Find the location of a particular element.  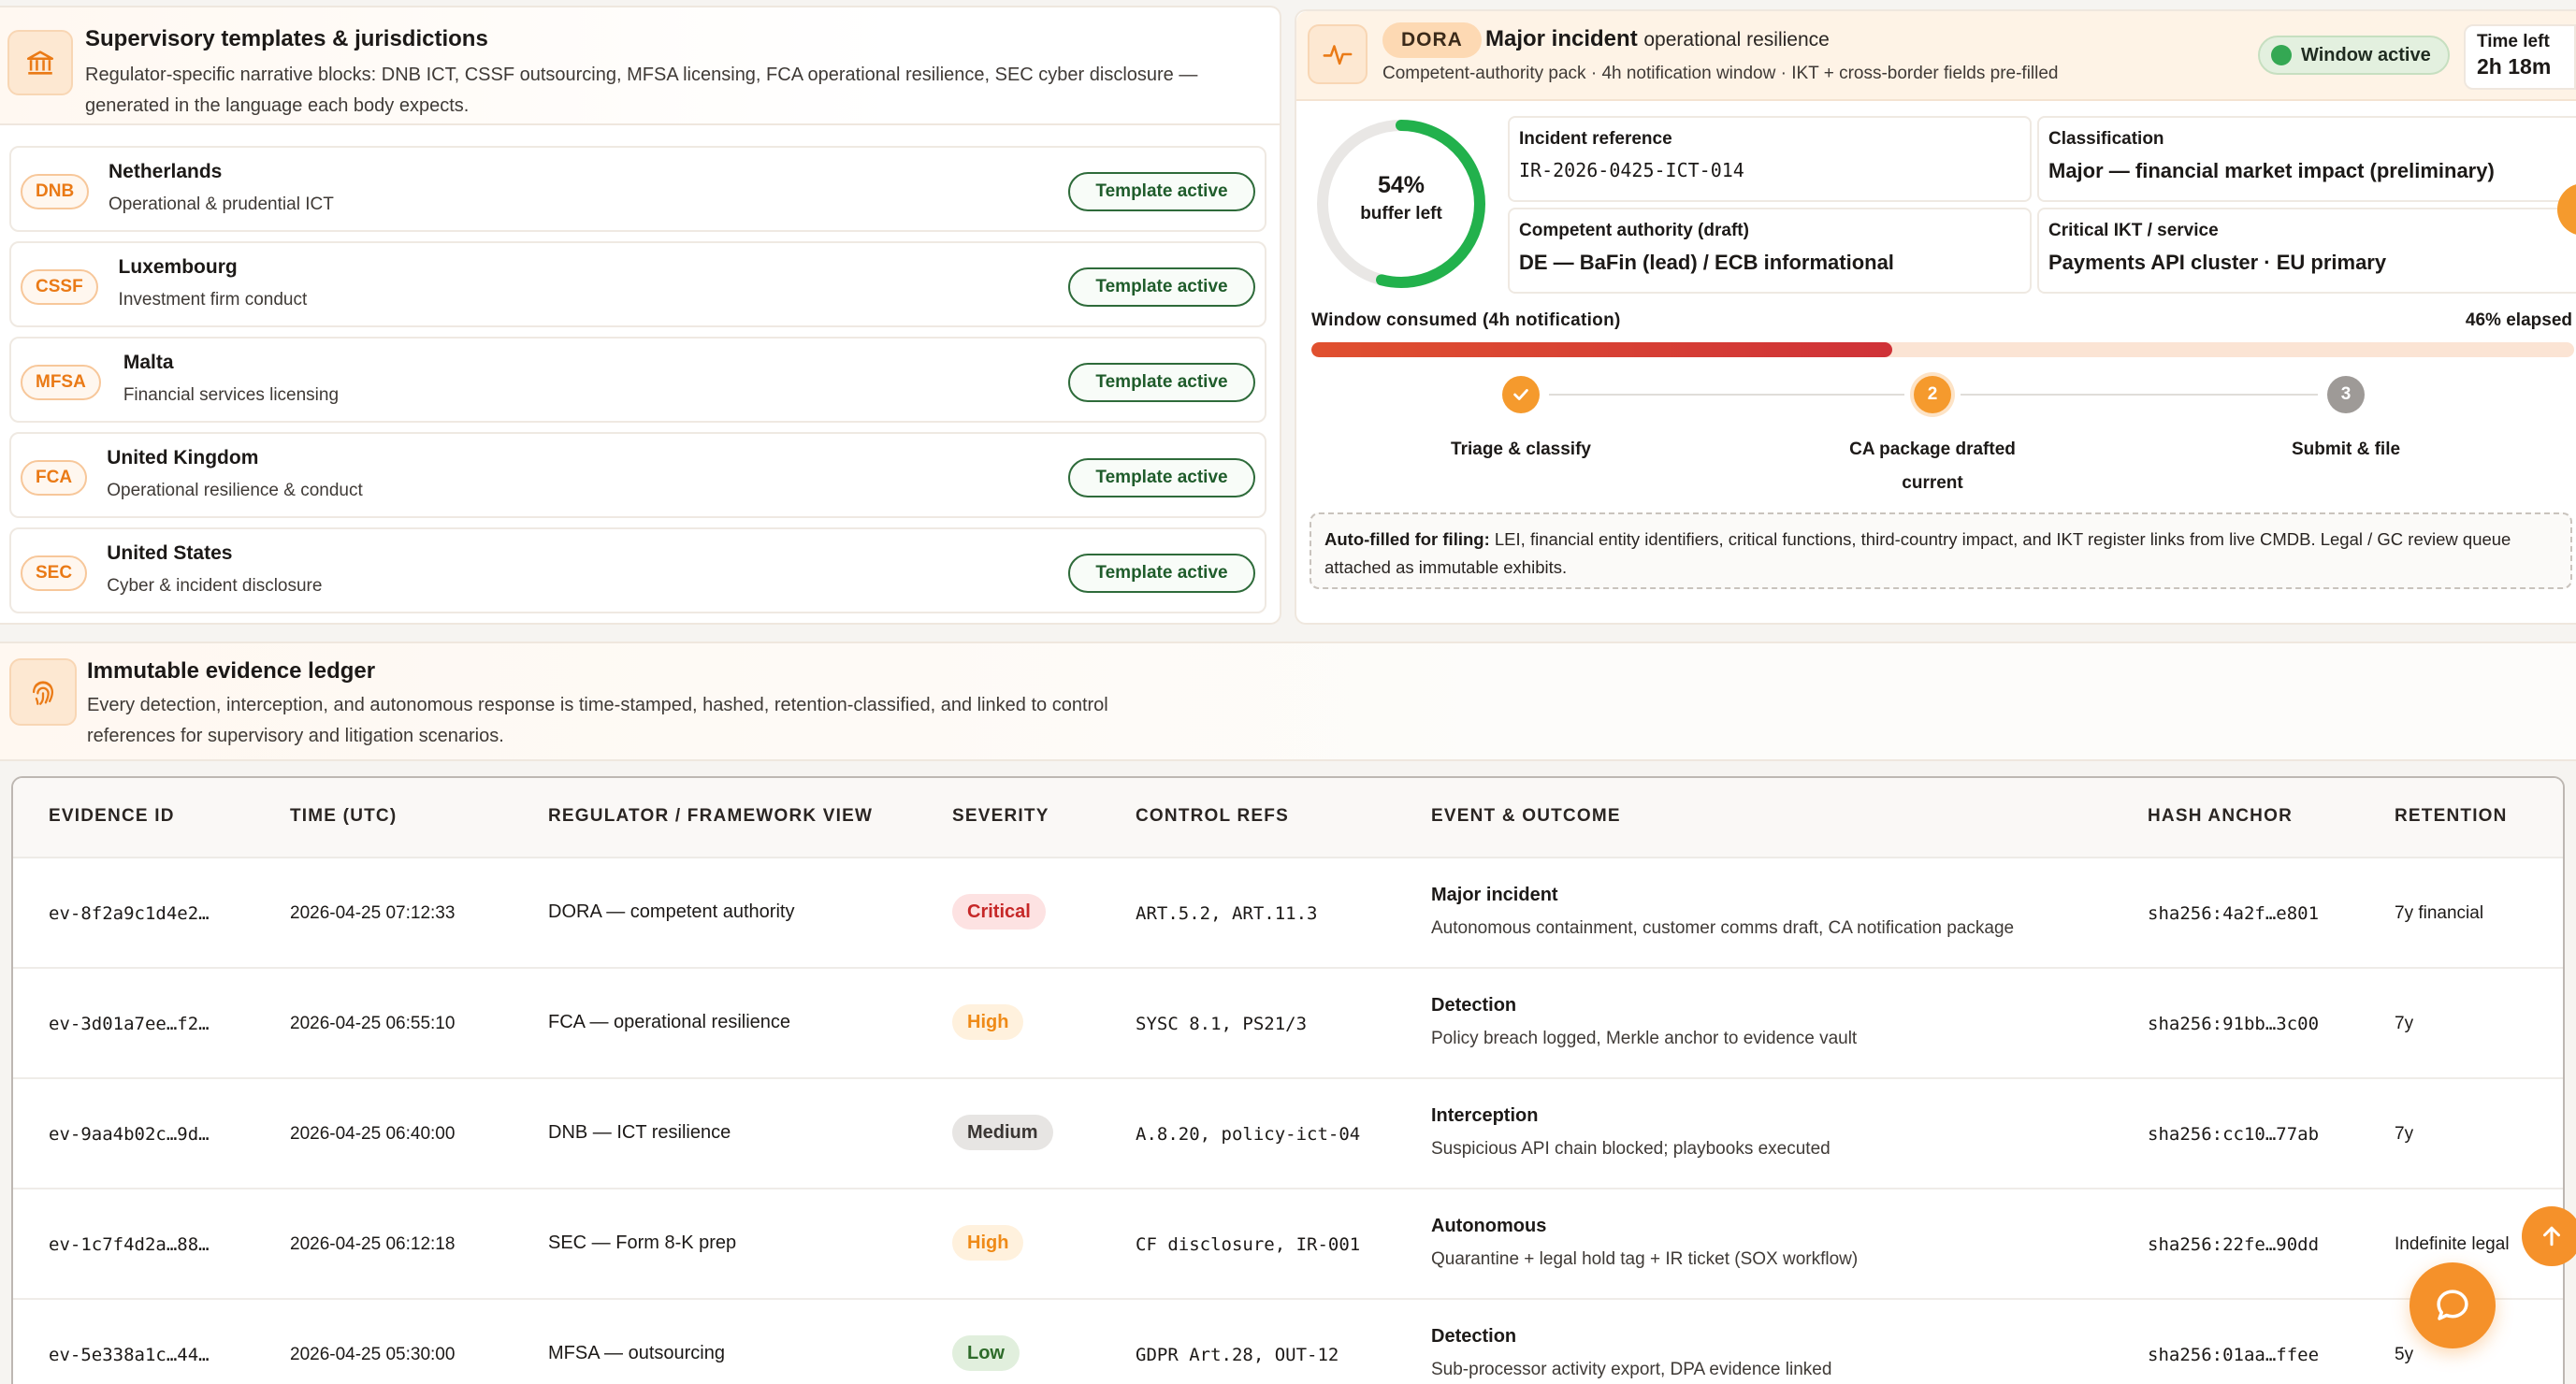

step-3-label: Submit & file is located at coordinates (2346, 449).